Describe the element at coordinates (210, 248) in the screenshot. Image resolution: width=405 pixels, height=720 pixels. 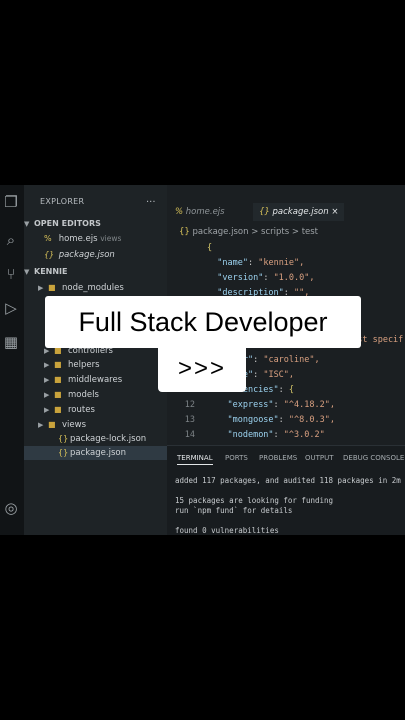
I see `code-line: {` at that location.